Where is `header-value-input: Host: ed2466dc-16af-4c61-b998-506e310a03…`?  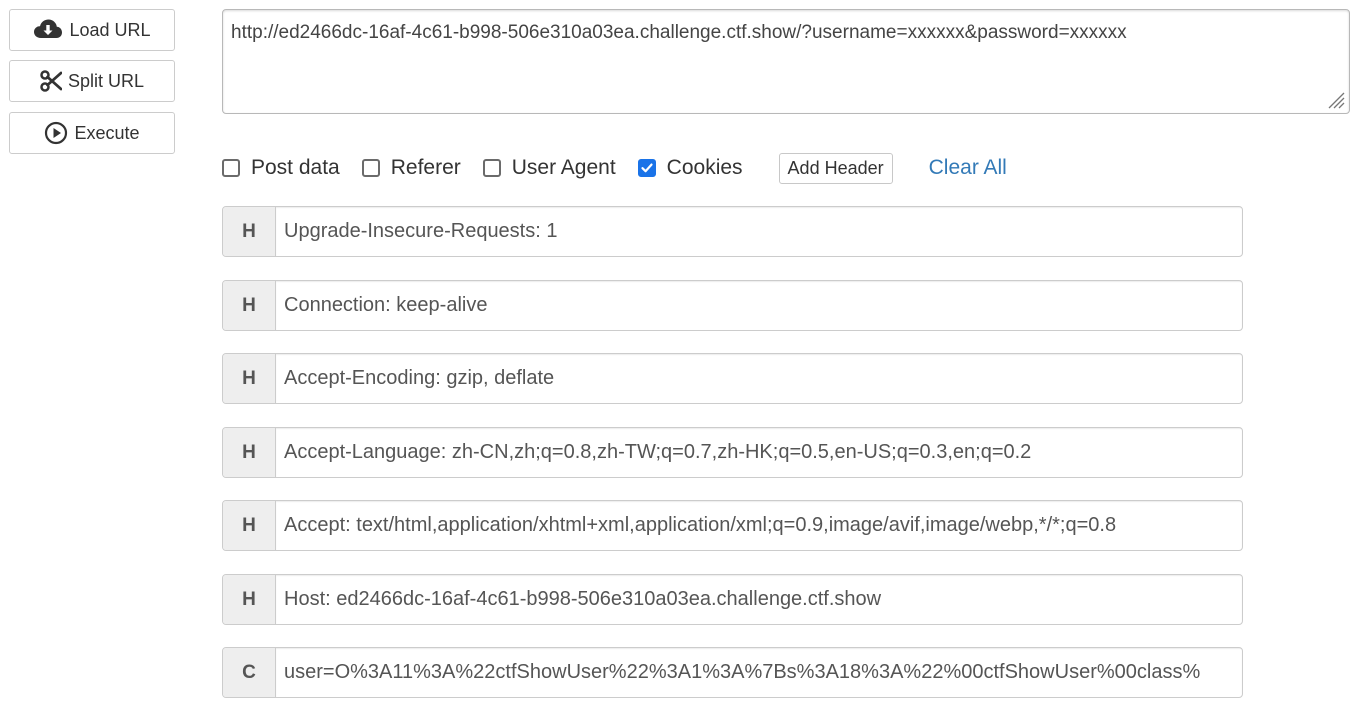 header-value-input: Host: ed2466dc-16af-4c61-b998-506e310a03… is located at coordinates (759, 599).